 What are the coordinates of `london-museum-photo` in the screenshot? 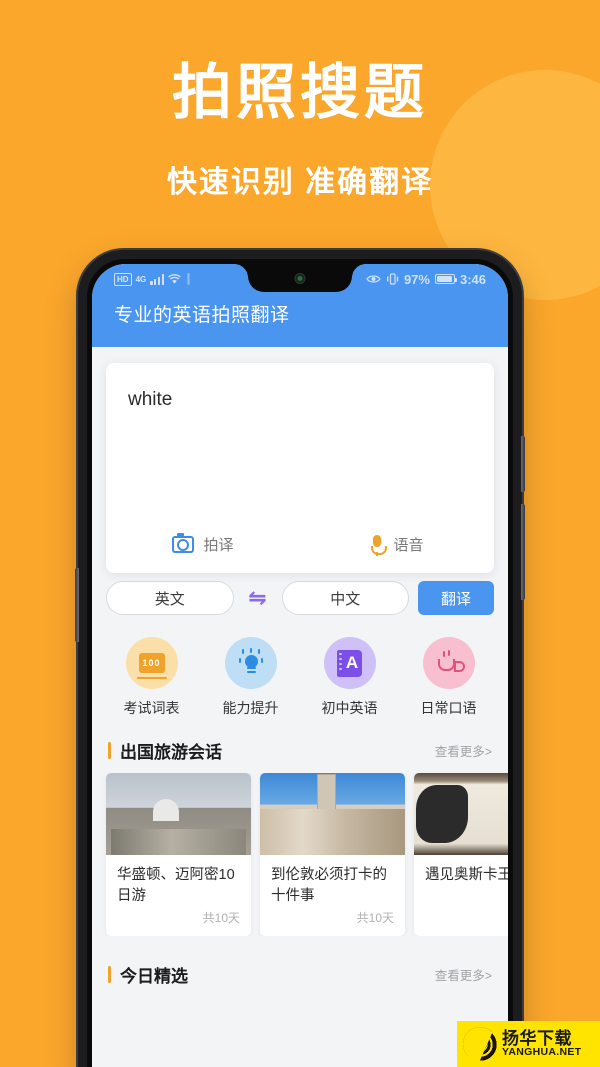 It's located at (332, 814).